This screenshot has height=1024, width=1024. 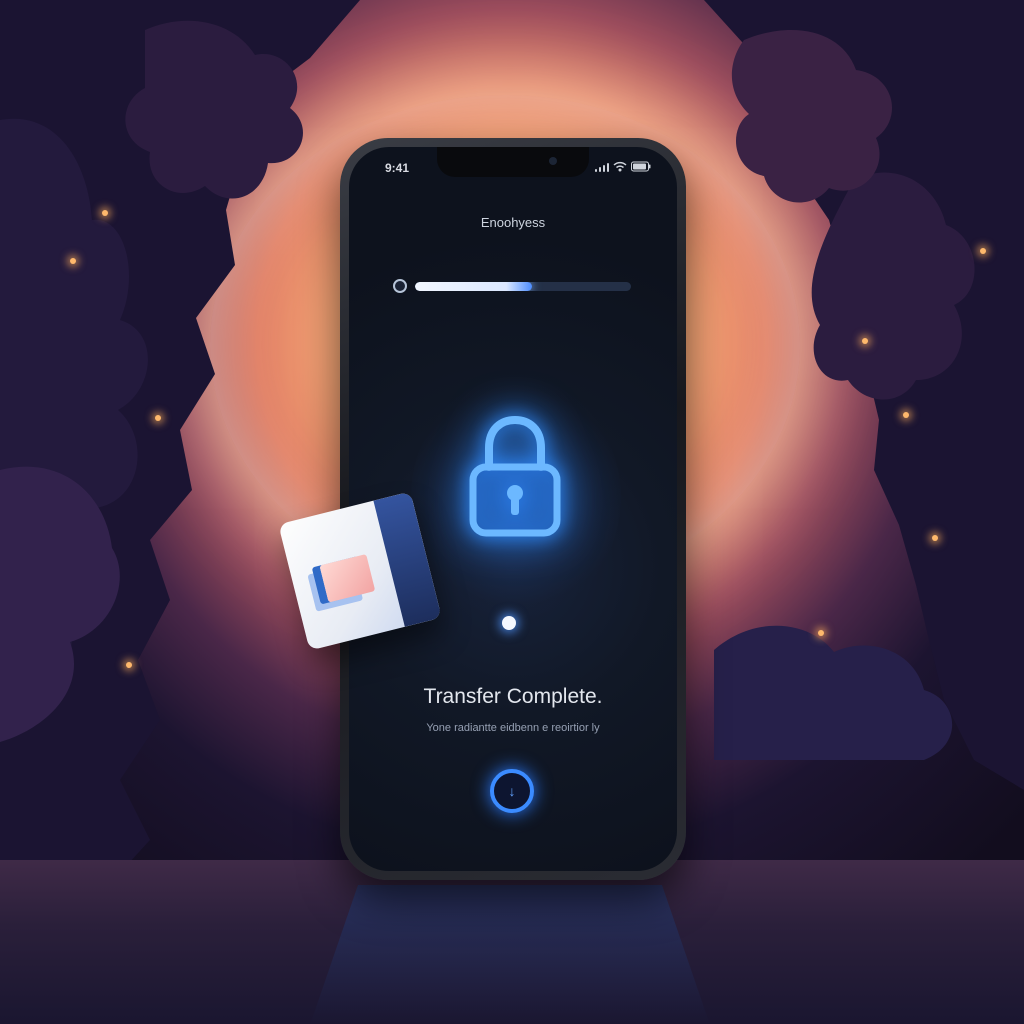 What do you see at coordinates (513, 162) in the screenshot?
I see `phone-notch` at bounding box center [513, 162].